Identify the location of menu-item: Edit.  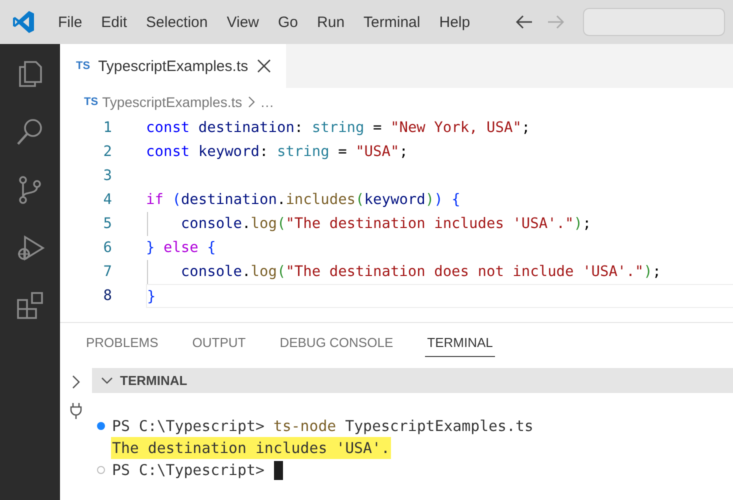
(114, 22).